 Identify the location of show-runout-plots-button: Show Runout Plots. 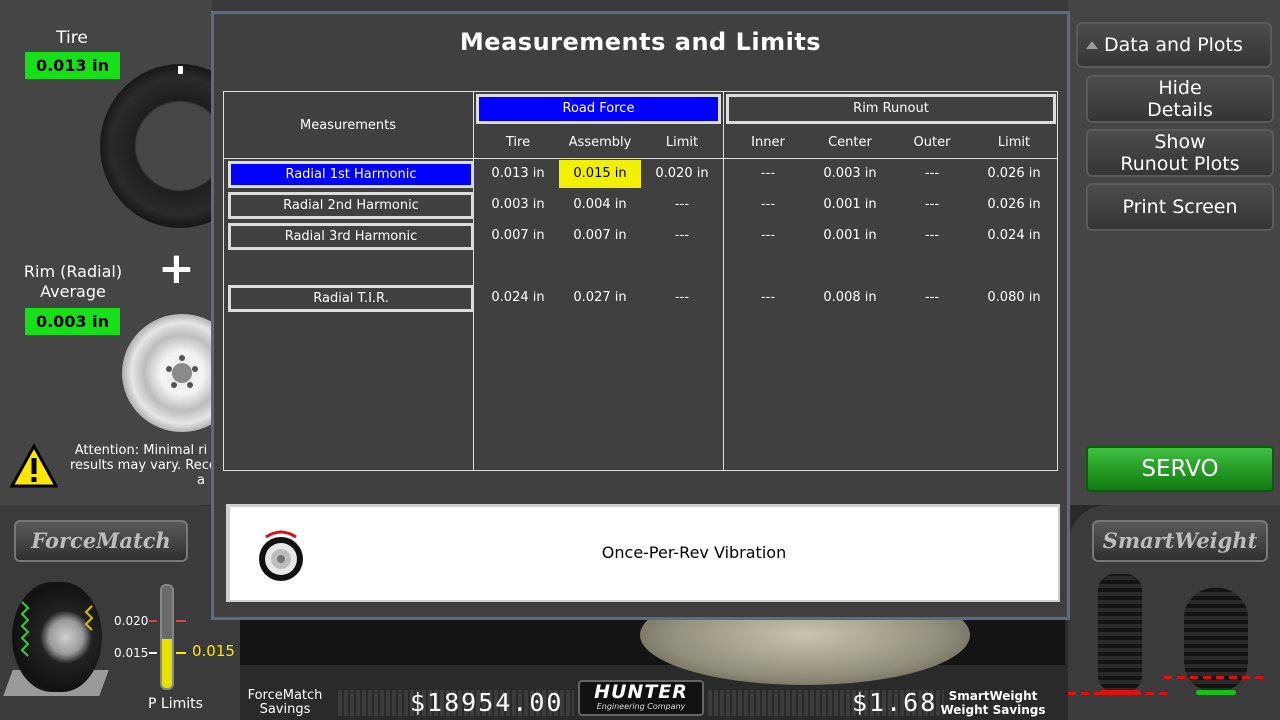
(1180, 153).